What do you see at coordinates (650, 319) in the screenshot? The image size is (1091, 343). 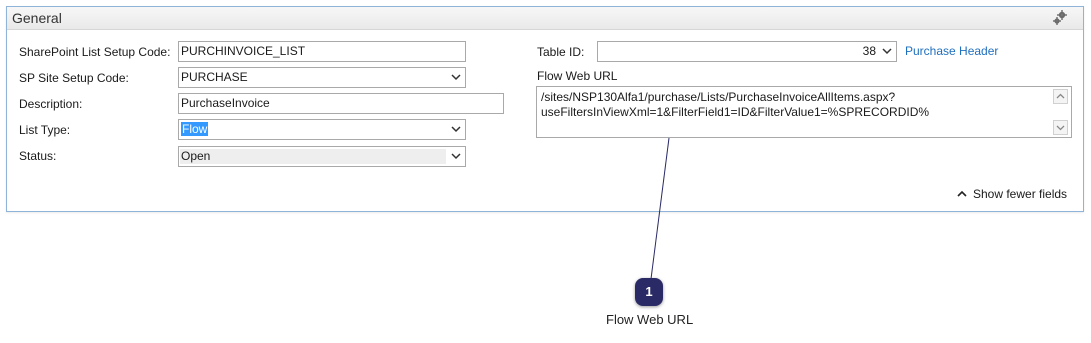 I see `callout-label: Flow Web URL` at bounding box center [650, 319].